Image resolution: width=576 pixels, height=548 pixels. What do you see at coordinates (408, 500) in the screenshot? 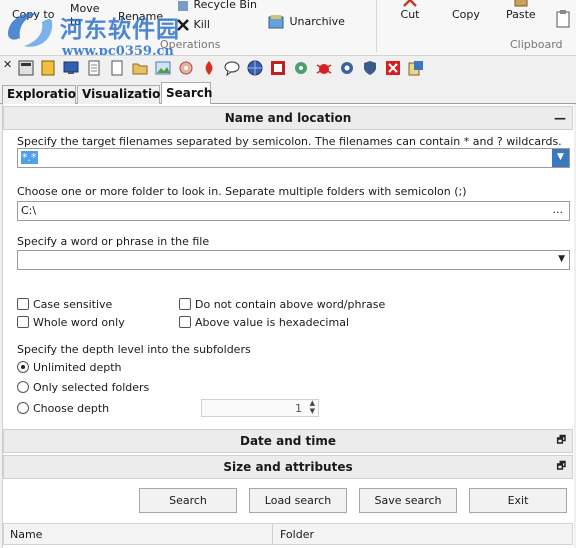
I see `save-search-button: Save search` at bounding box center [408, 500].